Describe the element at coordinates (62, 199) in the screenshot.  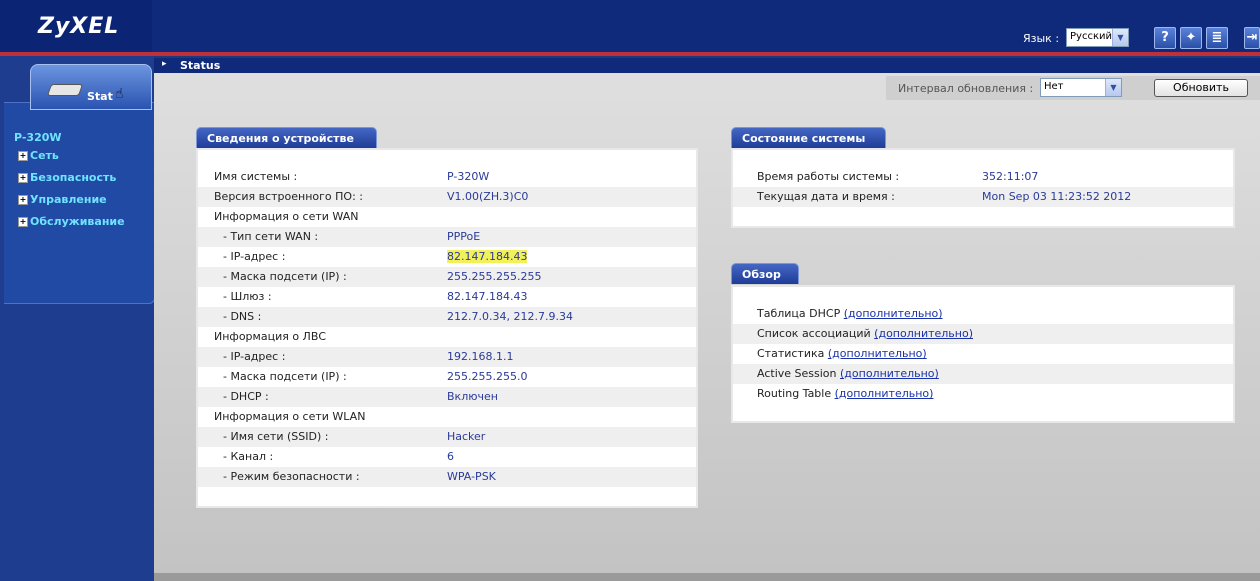
I see `sidebar-item-management: + Управление` at that location.